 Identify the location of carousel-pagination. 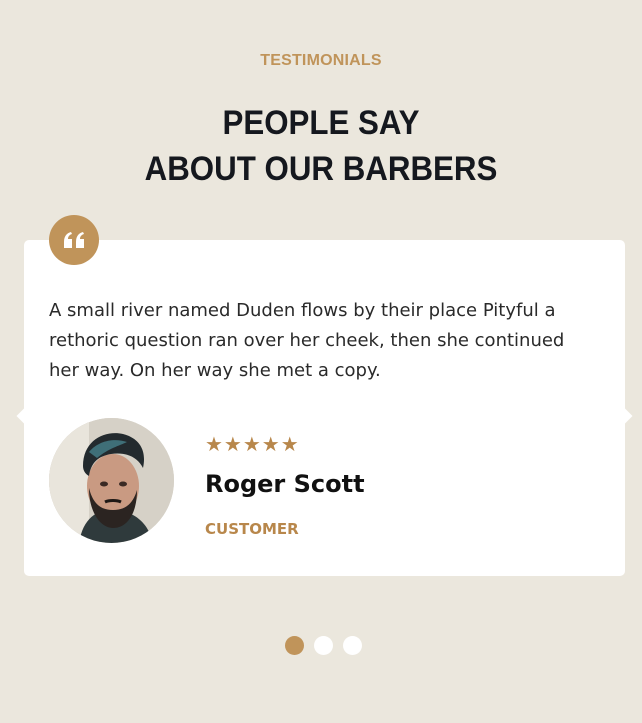
(323, 645).